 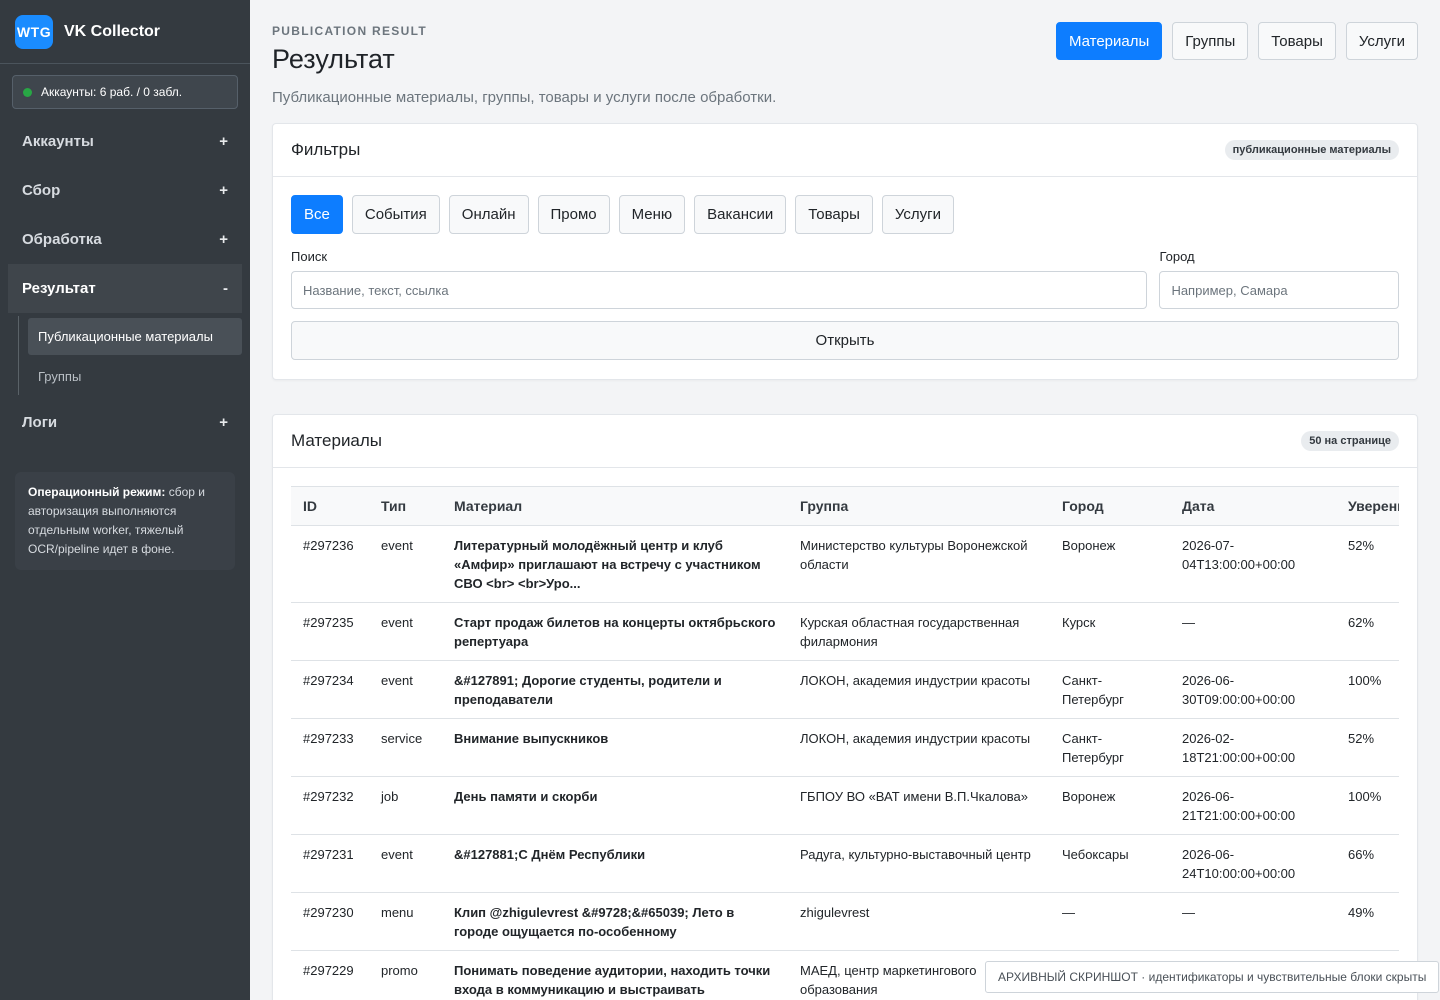 I want to click on sidebar-item-label: Обработка, so click(x=62, y=239).